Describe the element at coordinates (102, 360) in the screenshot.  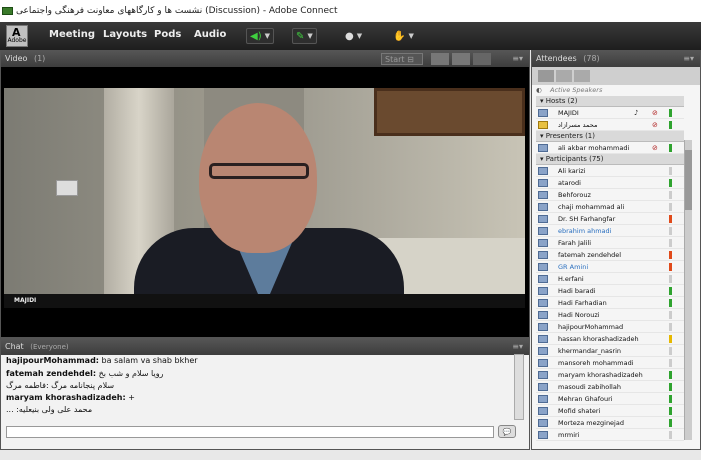
I see `chat-message: hajipourMohammad: ba salam va shab bkher` at that location.